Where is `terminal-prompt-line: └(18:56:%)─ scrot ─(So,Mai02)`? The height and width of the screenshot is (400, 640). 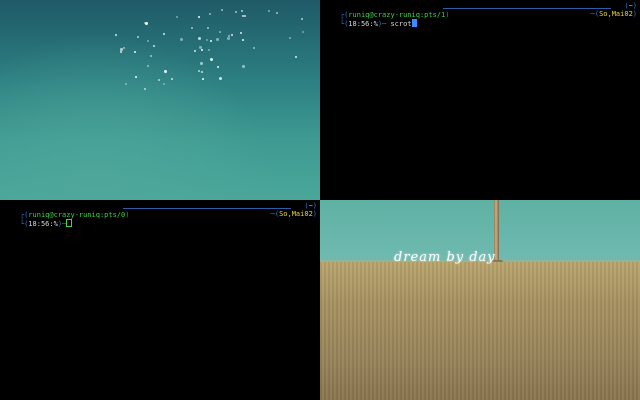
terminal-prompt-line: └(18:56:%)─ scrot ─(So,Mai02) is located at coordinates (480, 19).